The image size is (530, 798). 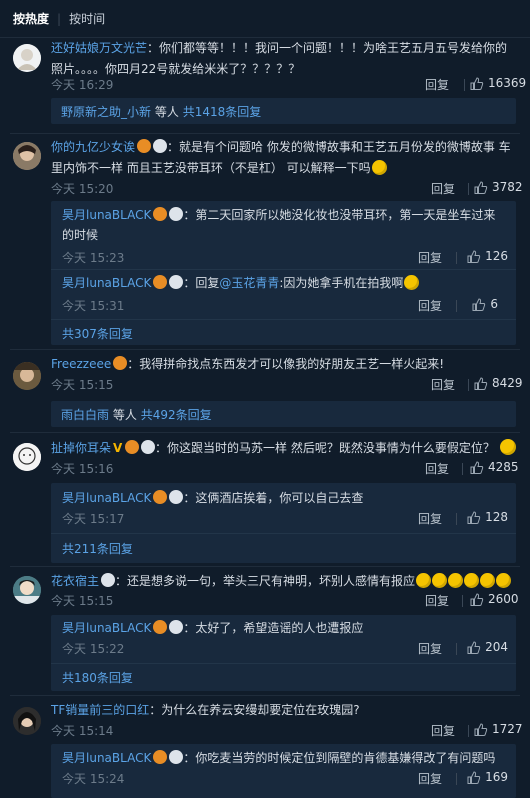 What do you see at coordinates (496, 517) in the screenshot?
I see `like-count: 128` at bounding box center [496, 517].